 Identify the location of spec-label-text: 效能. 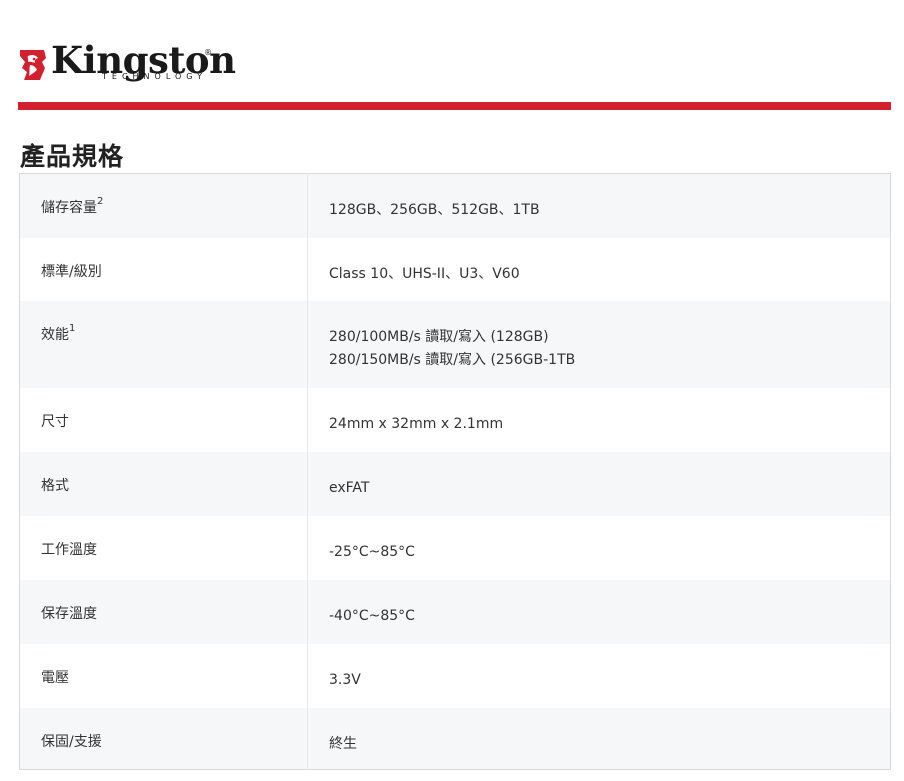
(55, 334).